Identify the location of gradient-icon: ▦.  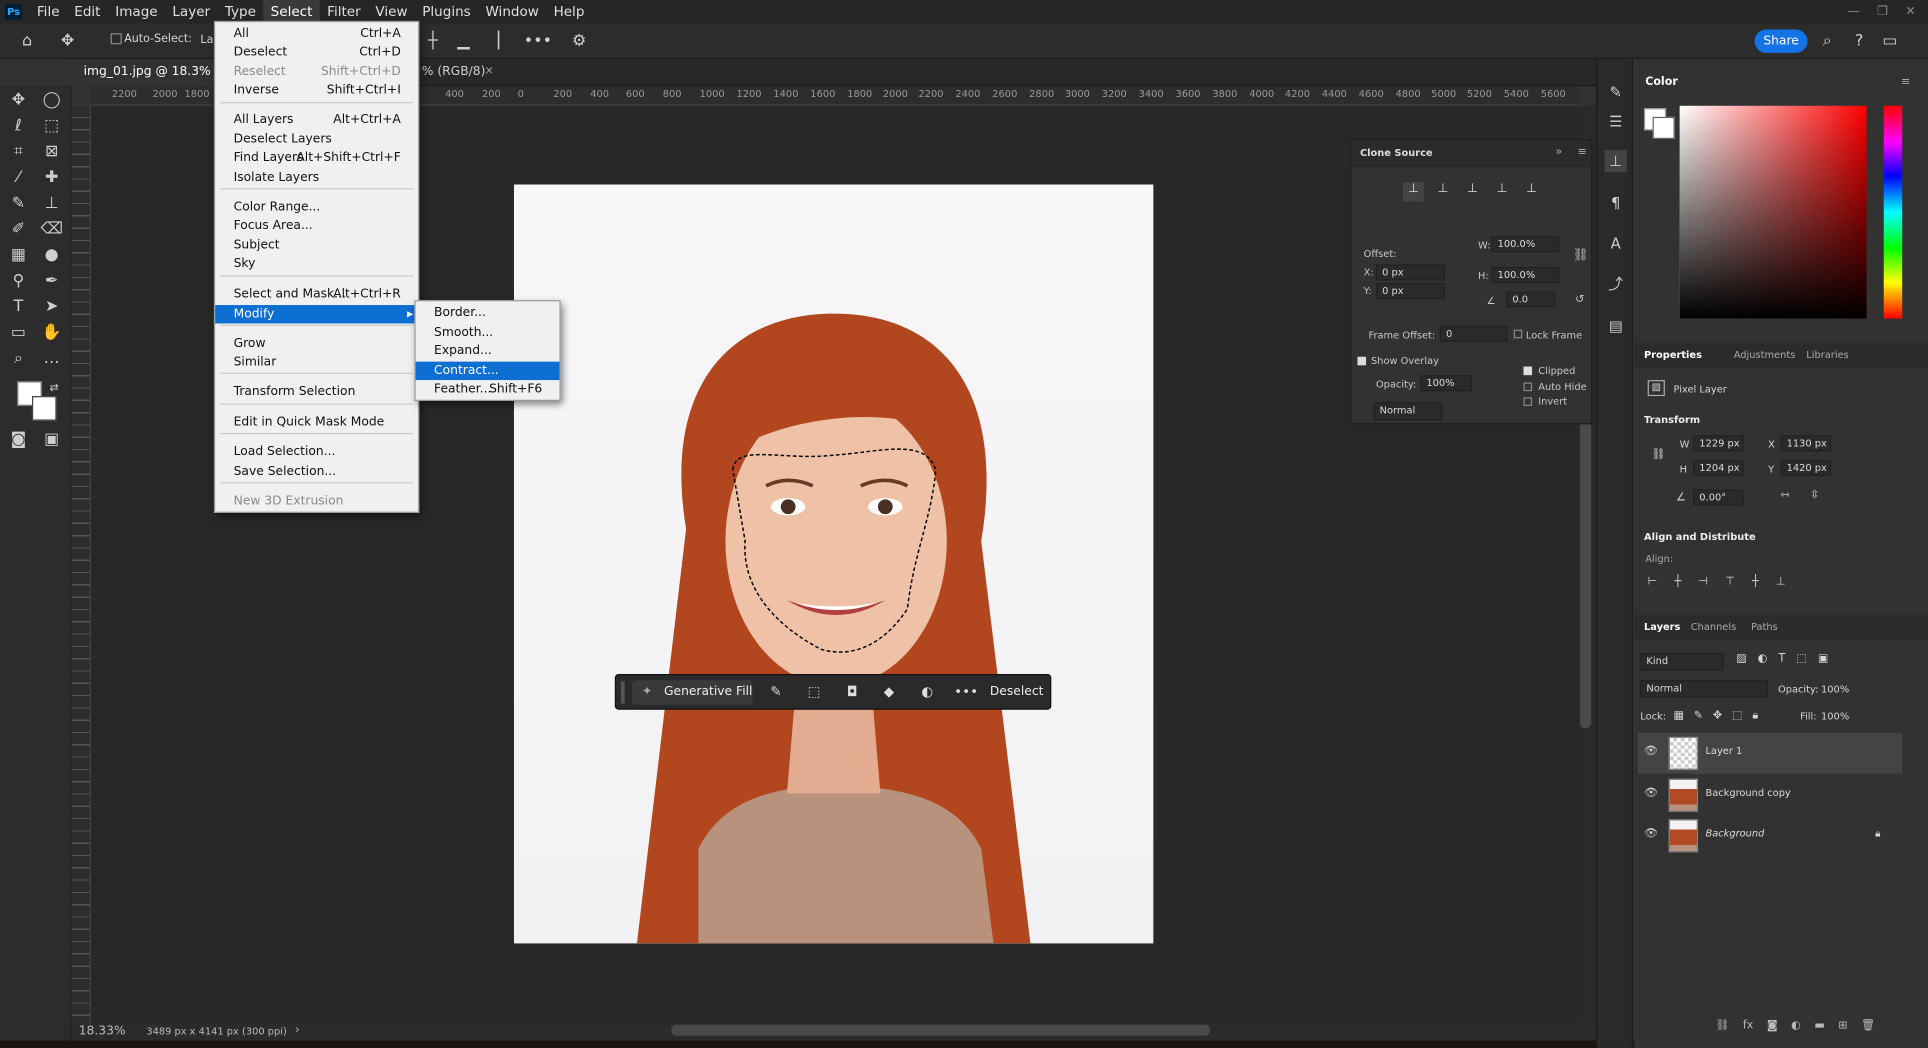
(18, 256).